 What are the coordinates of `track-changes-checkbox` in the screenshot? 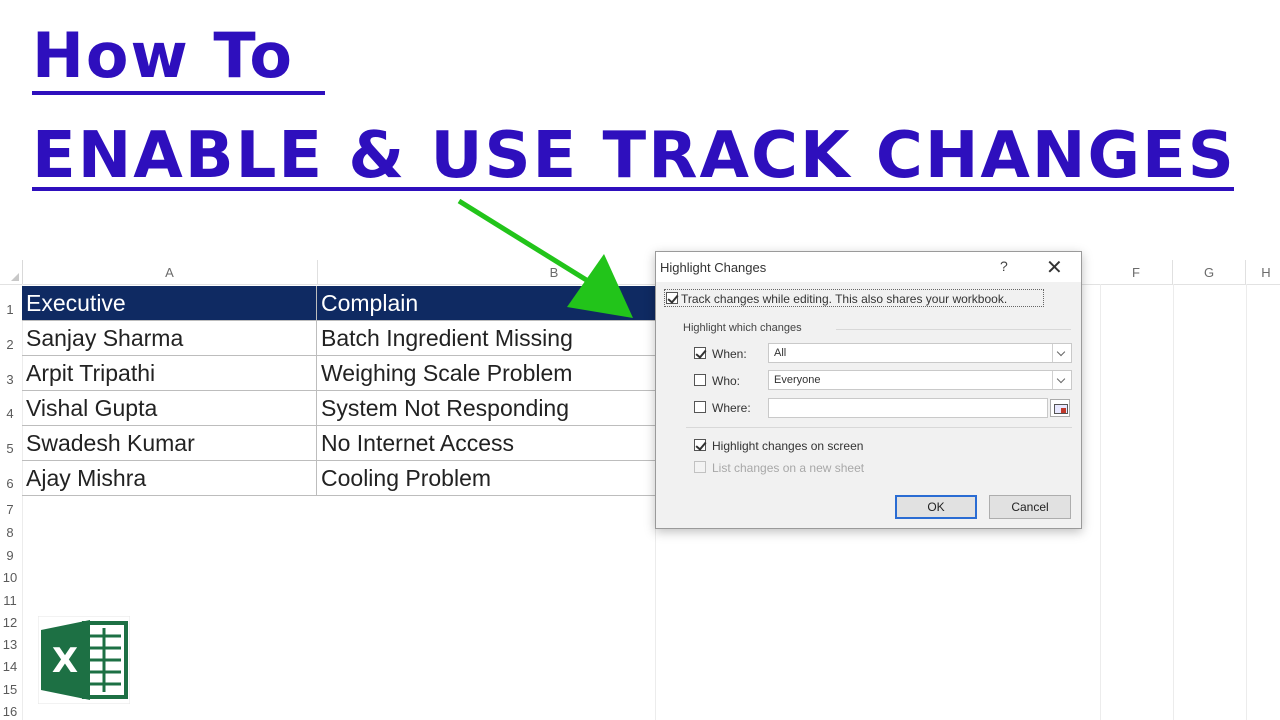 It's located at (672, 298).